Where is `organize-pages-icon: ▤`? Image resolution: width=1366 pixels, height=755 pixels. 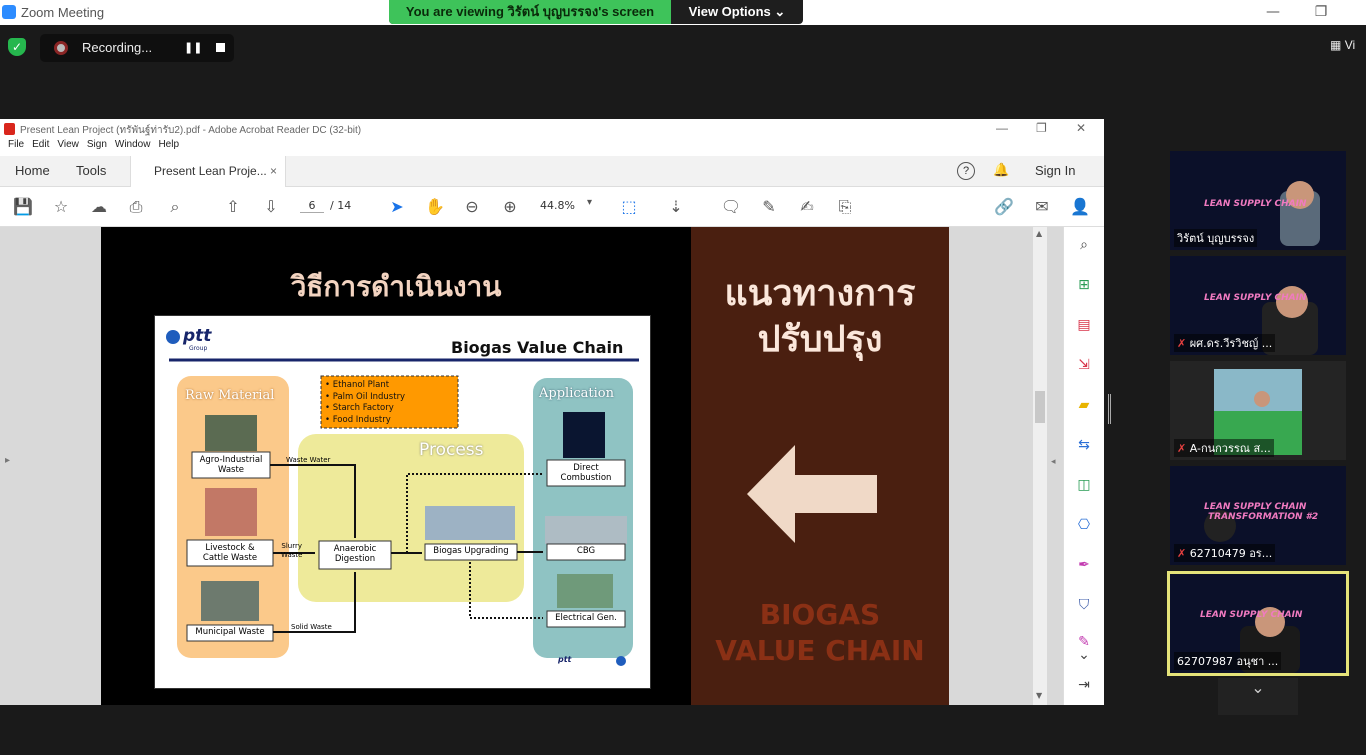
organize-pages-icon: ▤ is located at coordinates (1084, 325).